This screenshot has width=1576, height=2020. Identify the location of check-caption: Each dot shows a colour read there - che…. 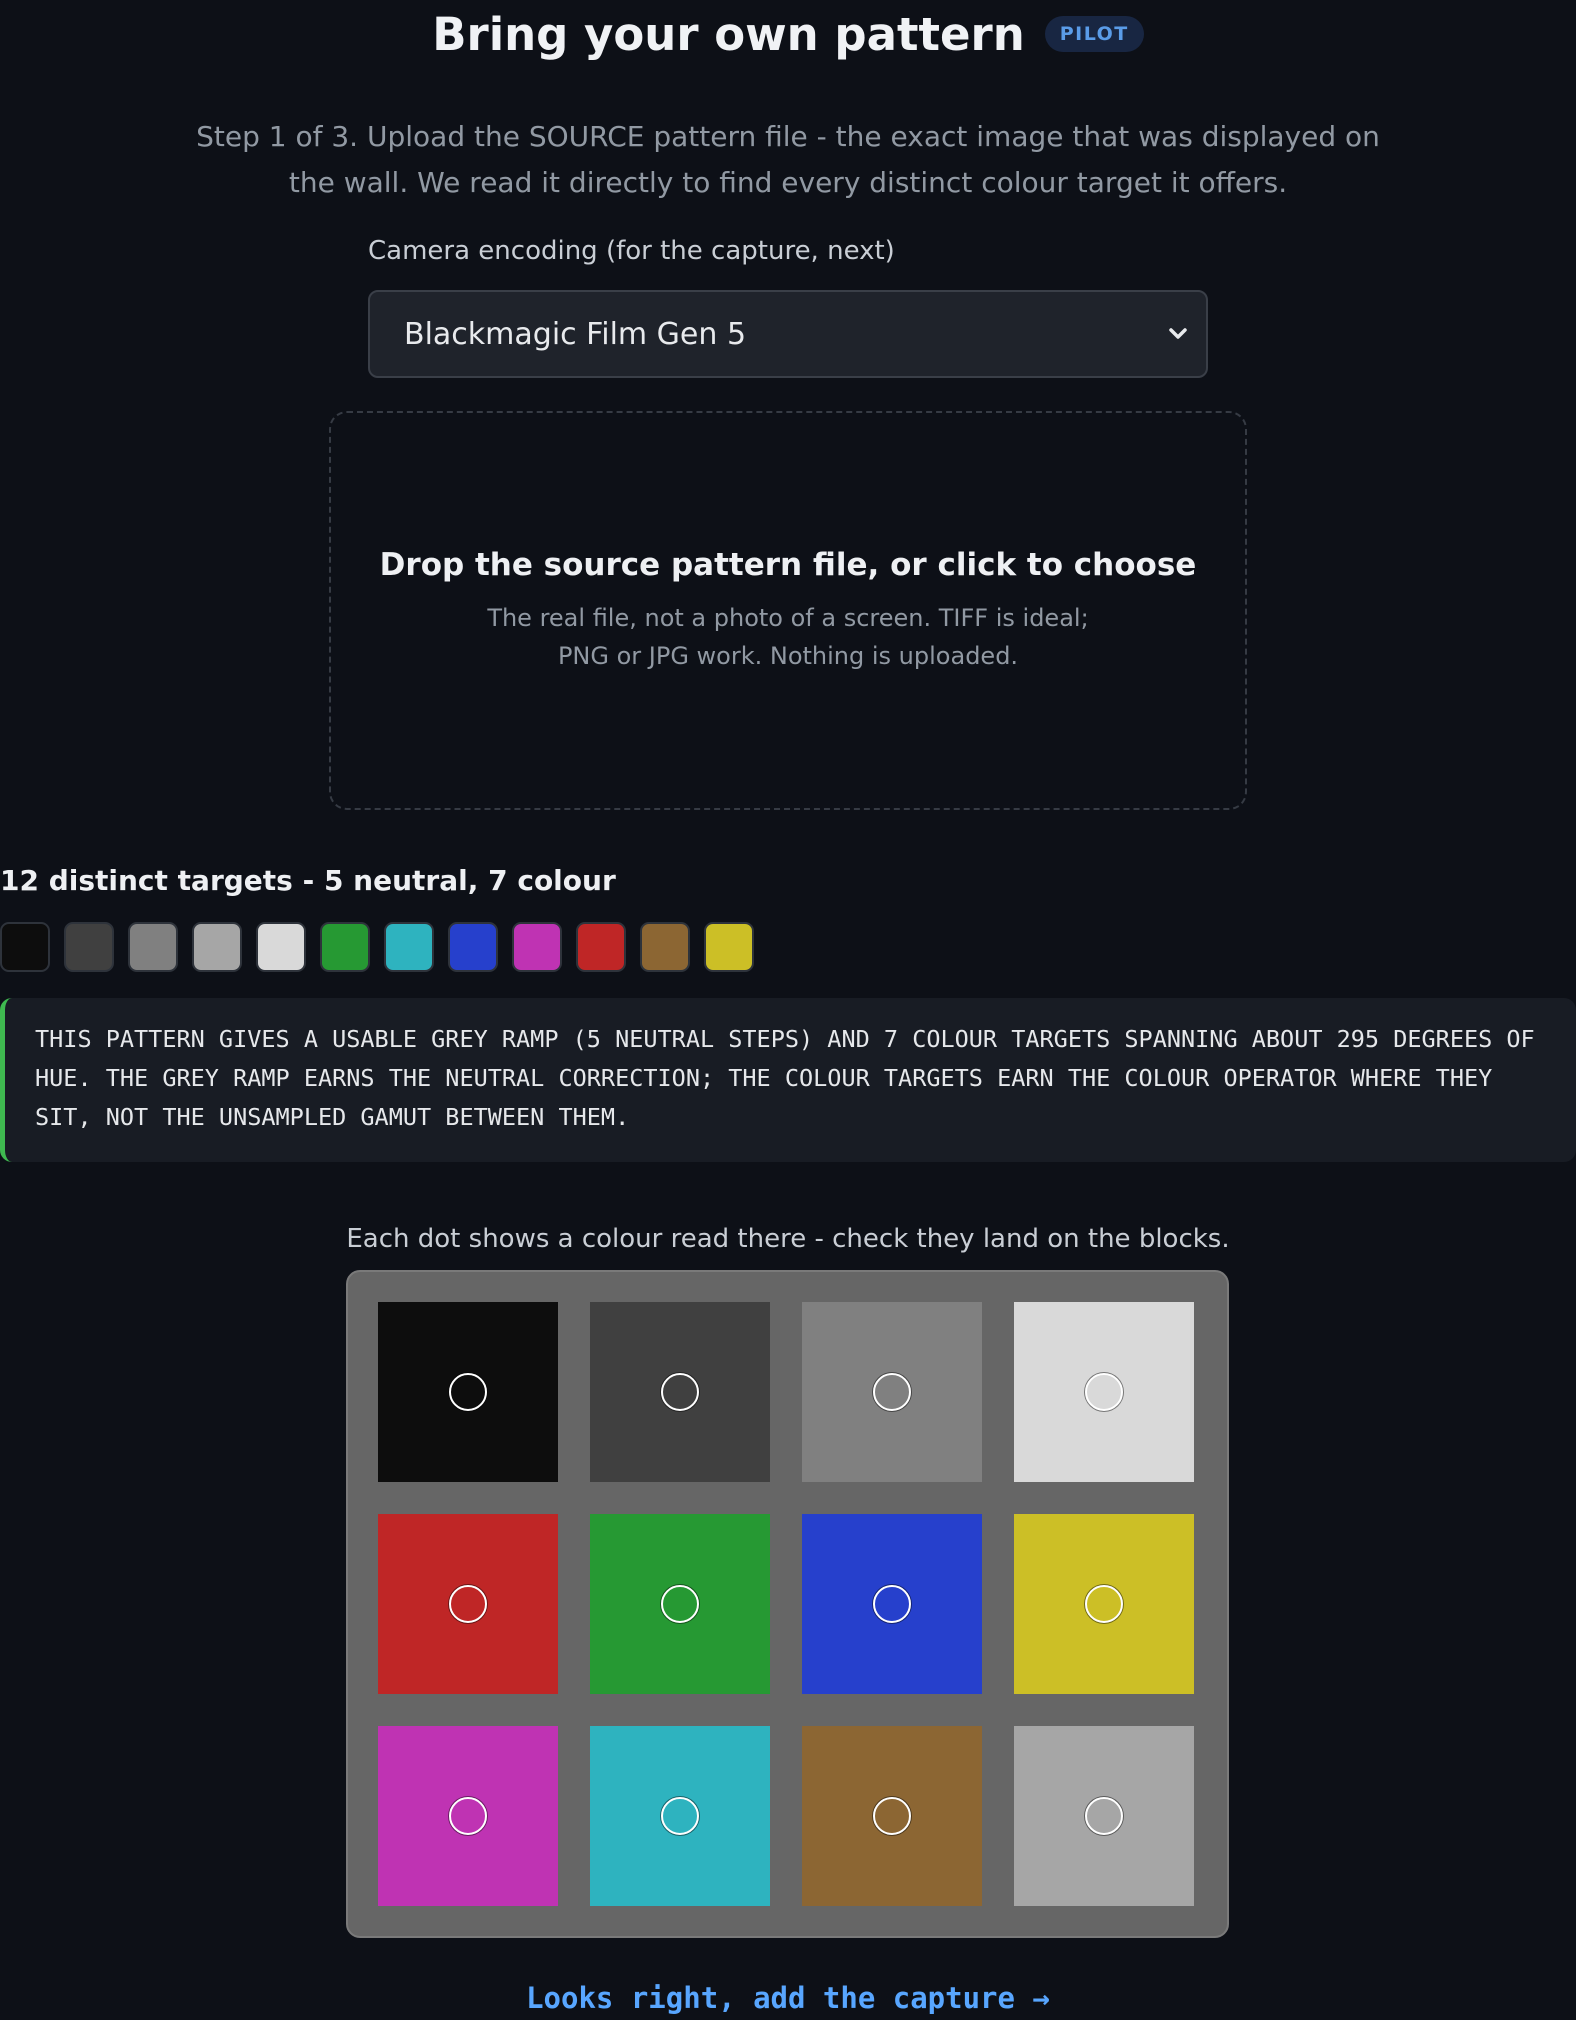
(788, 1239).